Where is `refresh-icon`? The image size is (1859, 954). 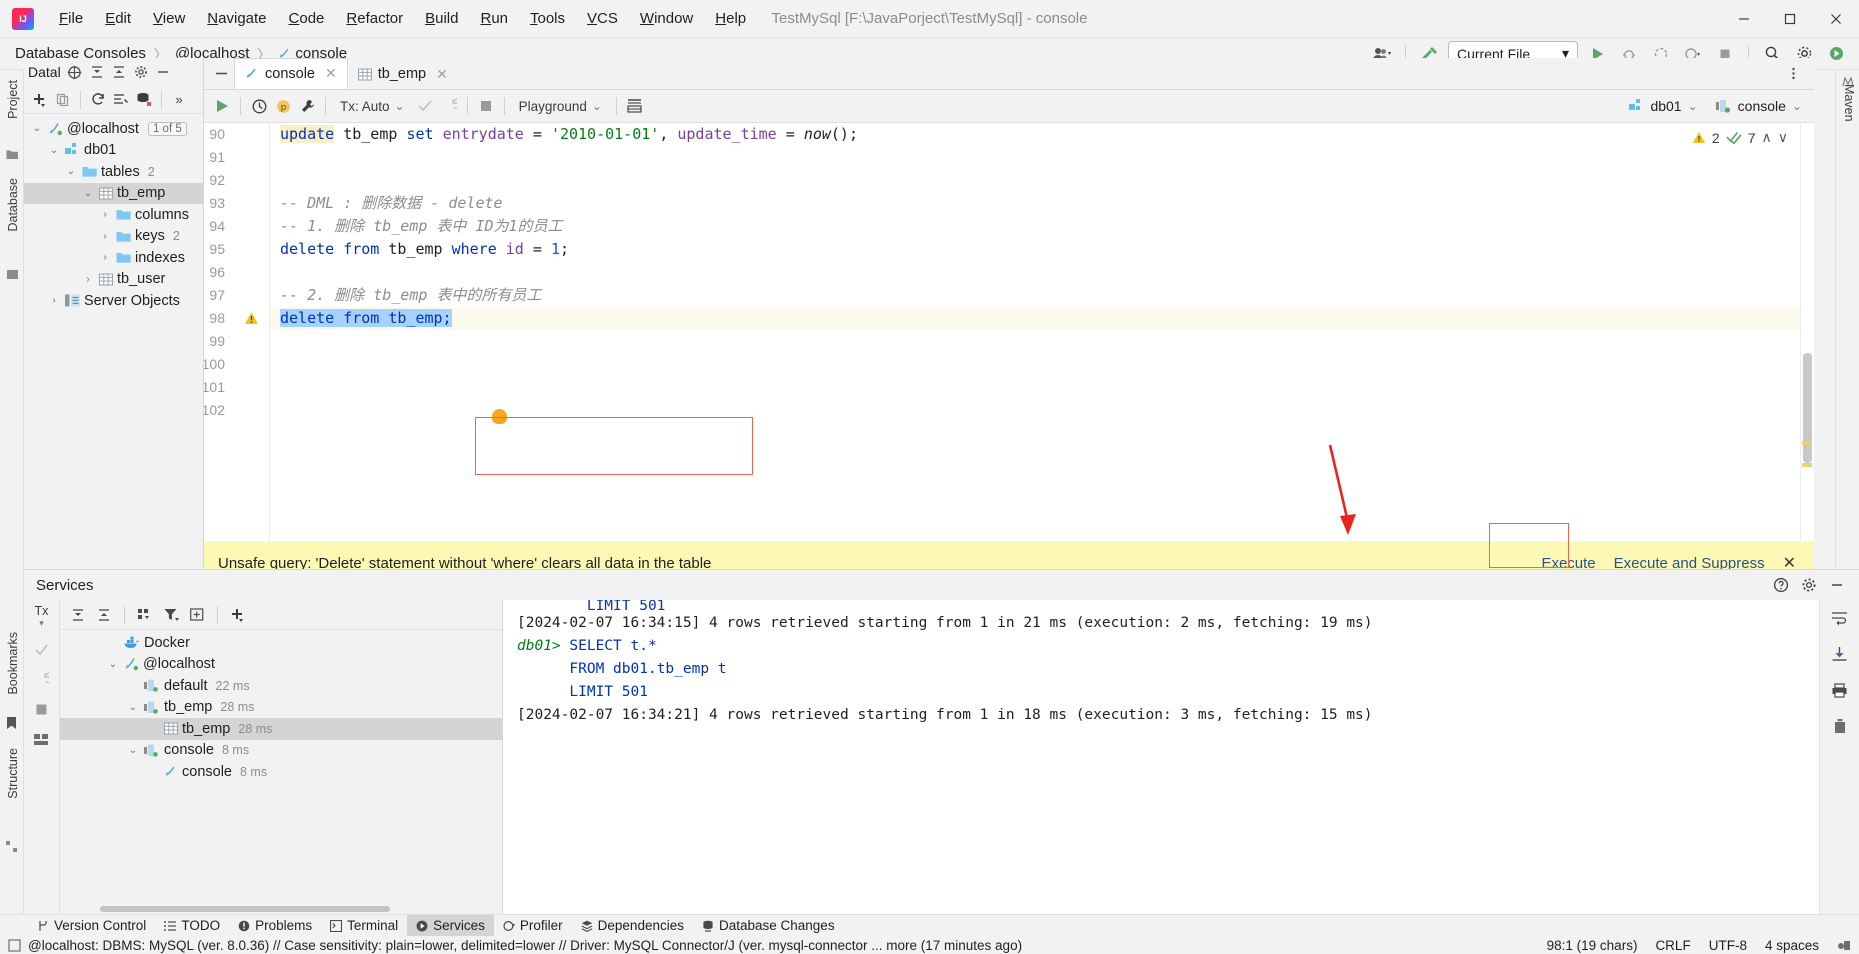 refresh-icon is located at coordinates (98, 100).